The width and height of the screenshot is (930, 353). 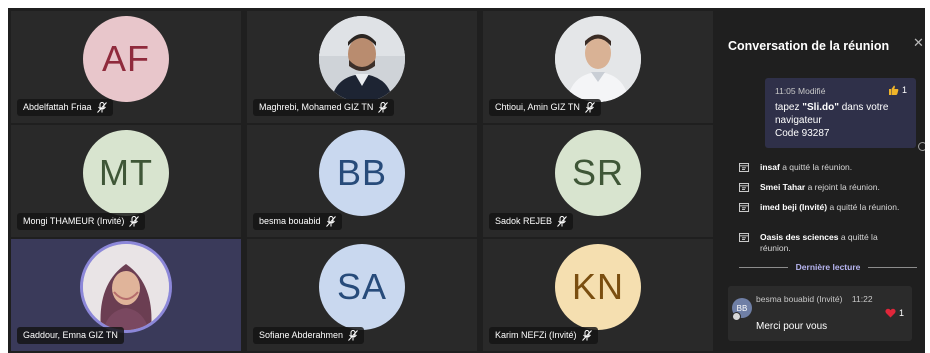 I want to click on message-time: 11:05, so click(x=785, y=91).